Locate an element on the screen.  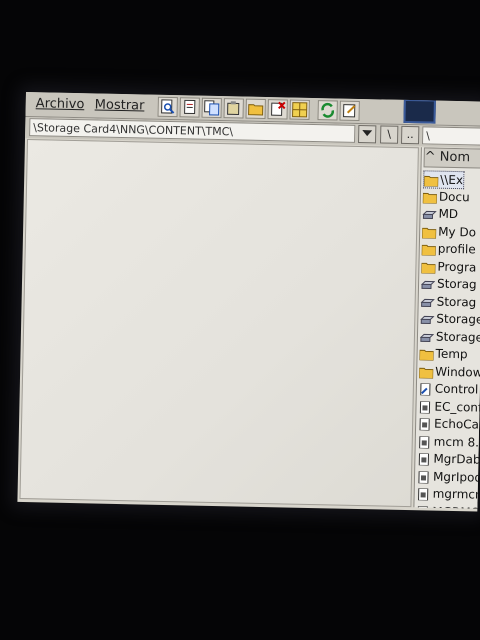
file-list-item: MD is located at coordinates (440, 213).